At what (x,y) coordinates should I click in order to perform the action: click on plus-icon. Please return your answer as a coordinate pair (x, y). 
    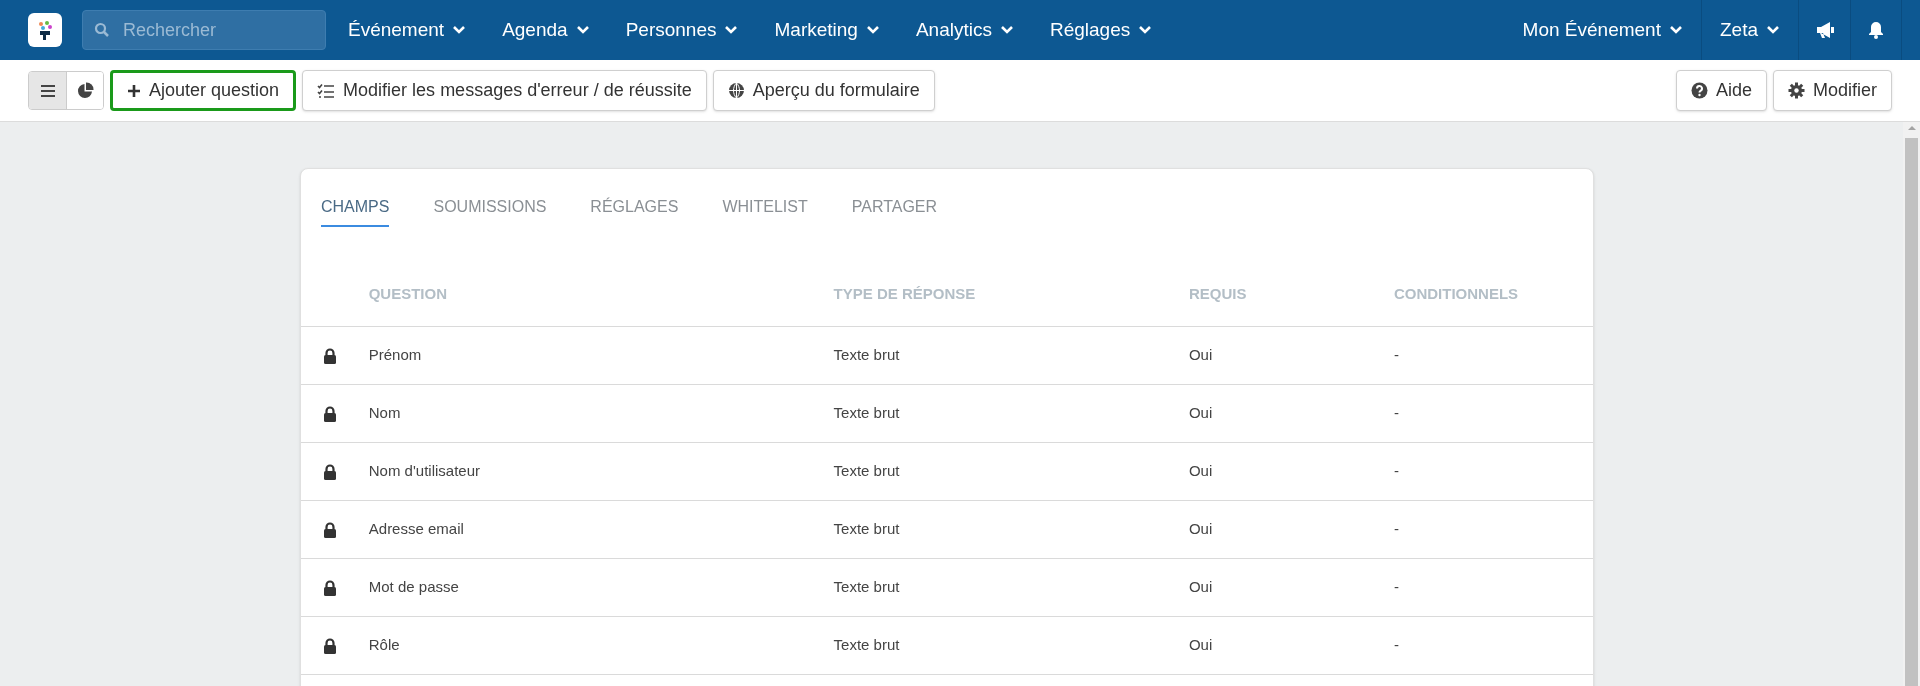
    Looking at the image, I should click on (134, 90).